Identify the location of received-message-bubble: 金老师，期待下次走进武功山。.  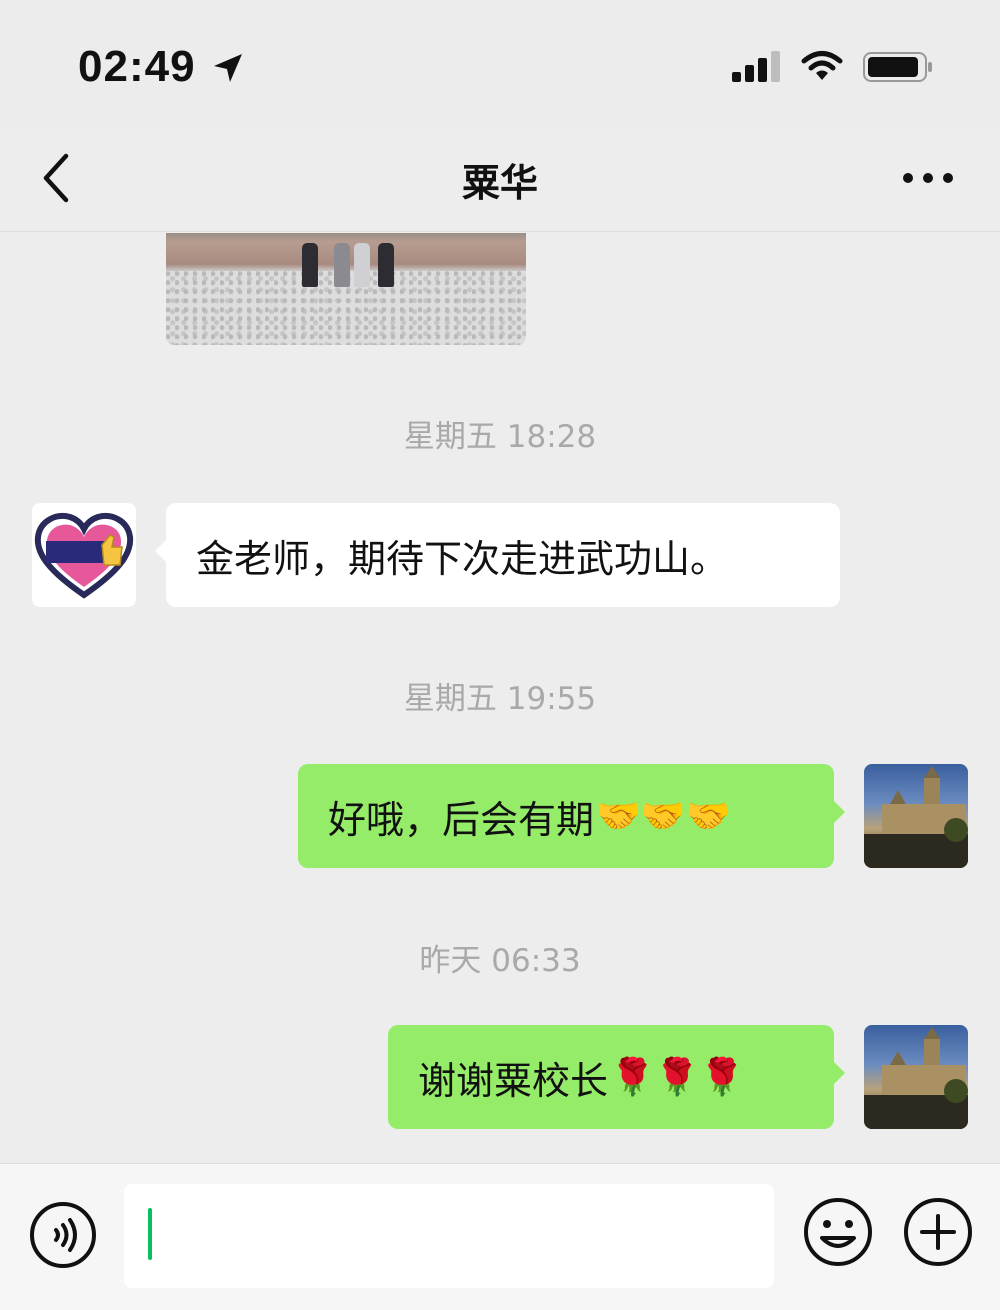
(497, 555).